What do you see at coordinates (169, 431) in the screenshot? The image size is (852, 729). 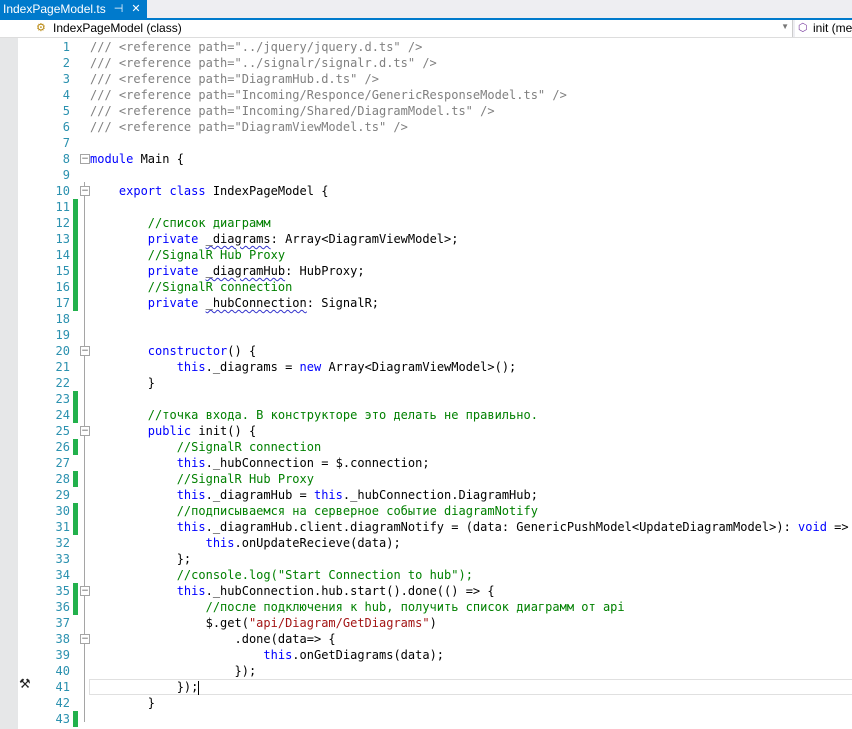 I see `code-token: public` at bounding box center [169, 431].